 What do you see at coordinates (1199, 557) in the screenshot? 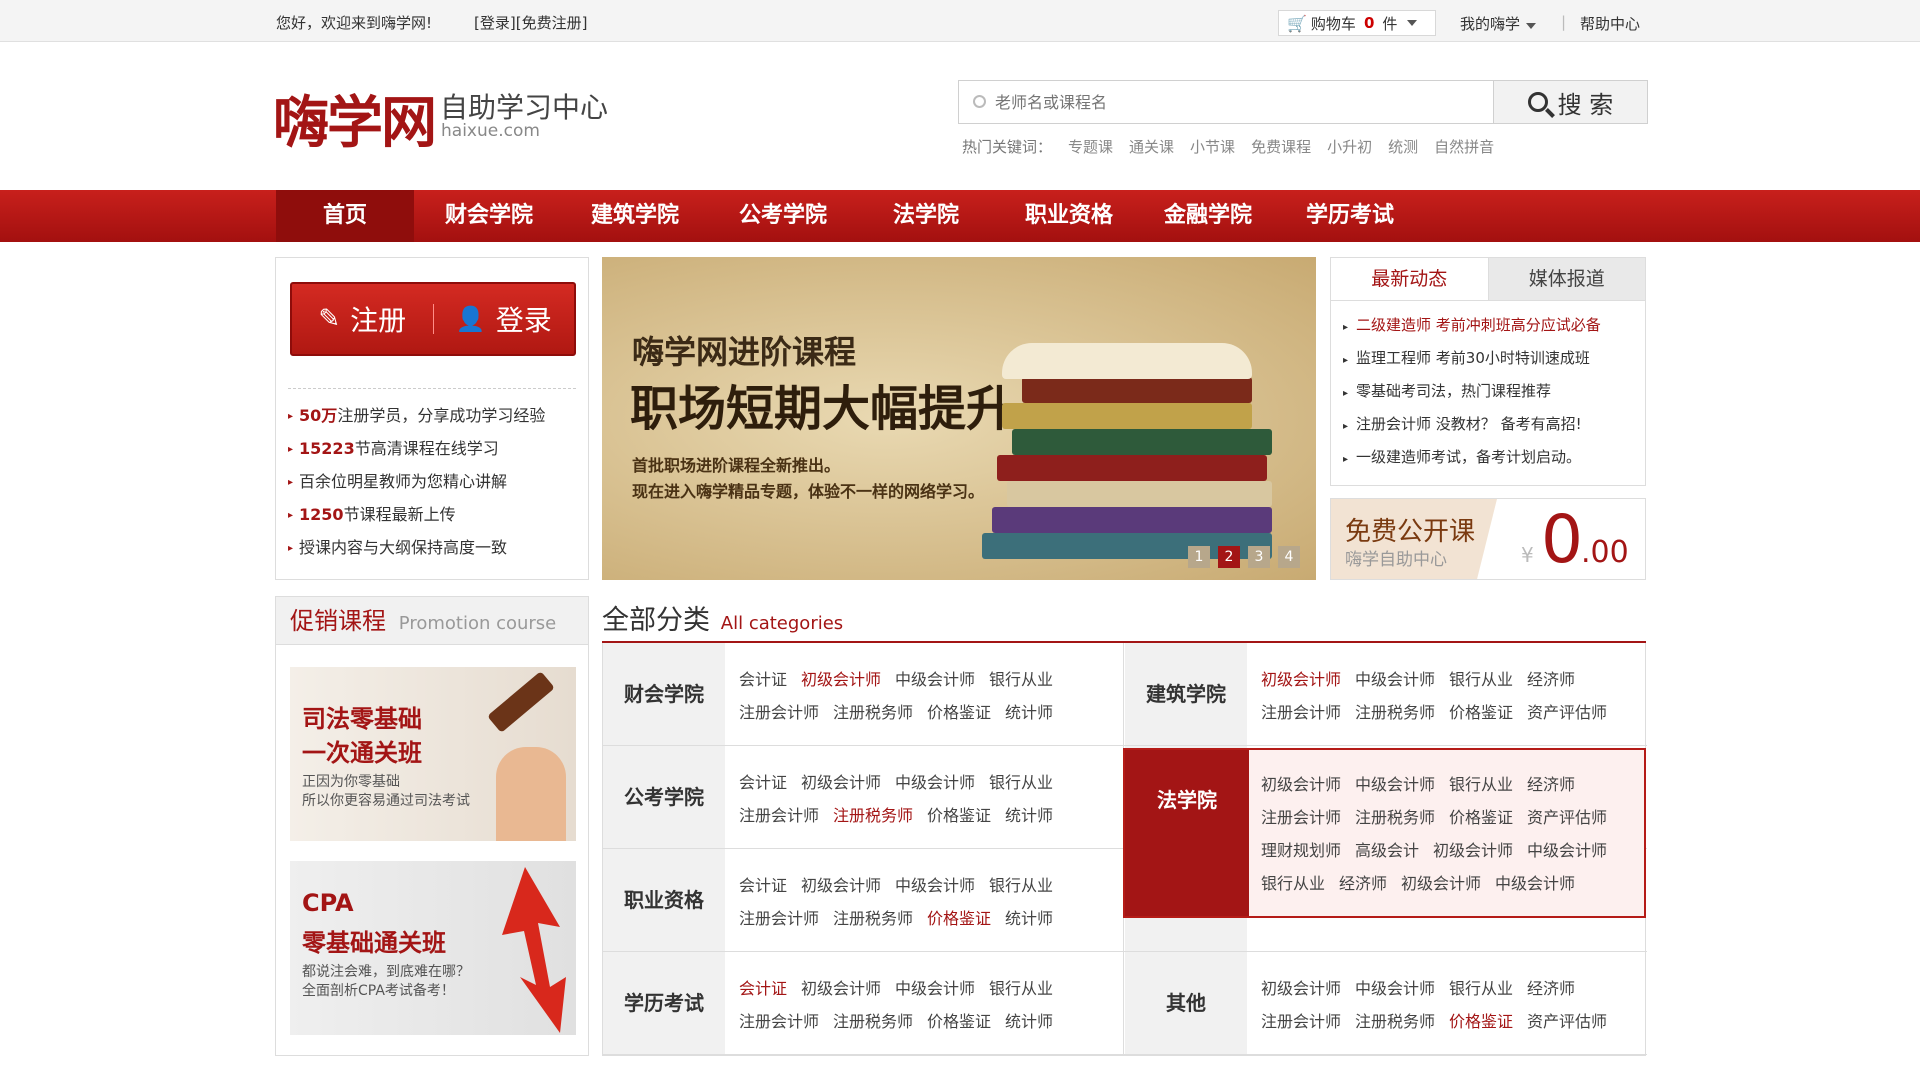
I see `pager-dot: 1` at bounding box center [1199, 557].